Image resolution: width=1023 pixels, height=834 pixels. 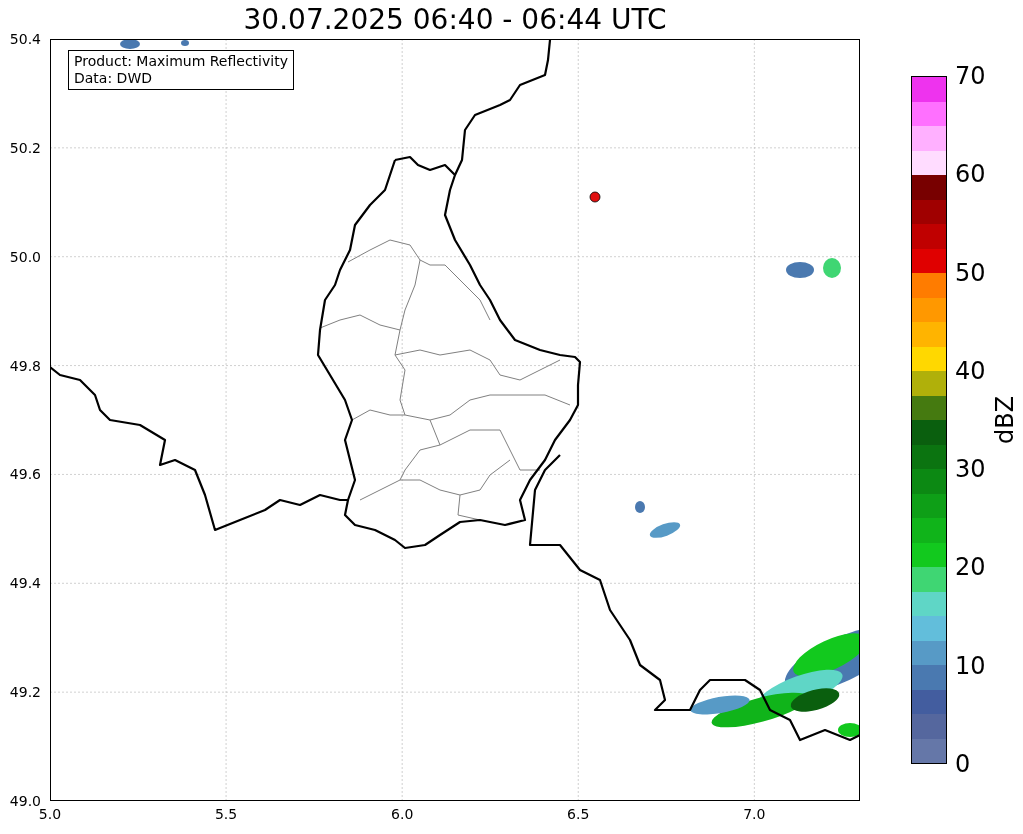 I want to click on colorbar-tick-label: 30, so click(x=970, y=469).